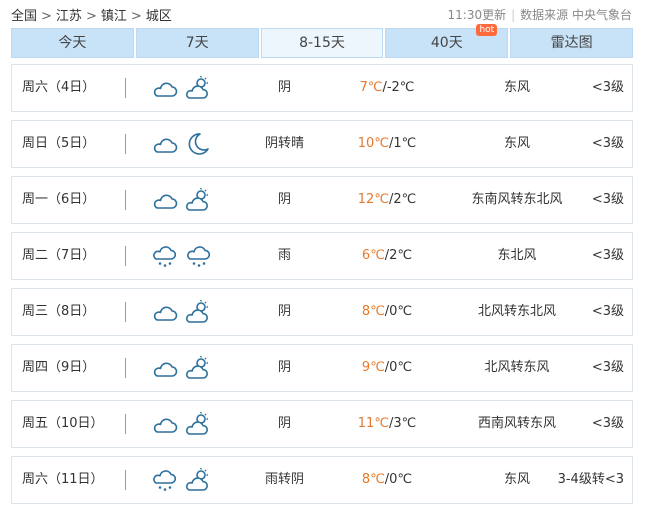 The width and height of the screenshot is (646, 512). I want to click on temperature: 6℃/2℃, so click(387, 256).